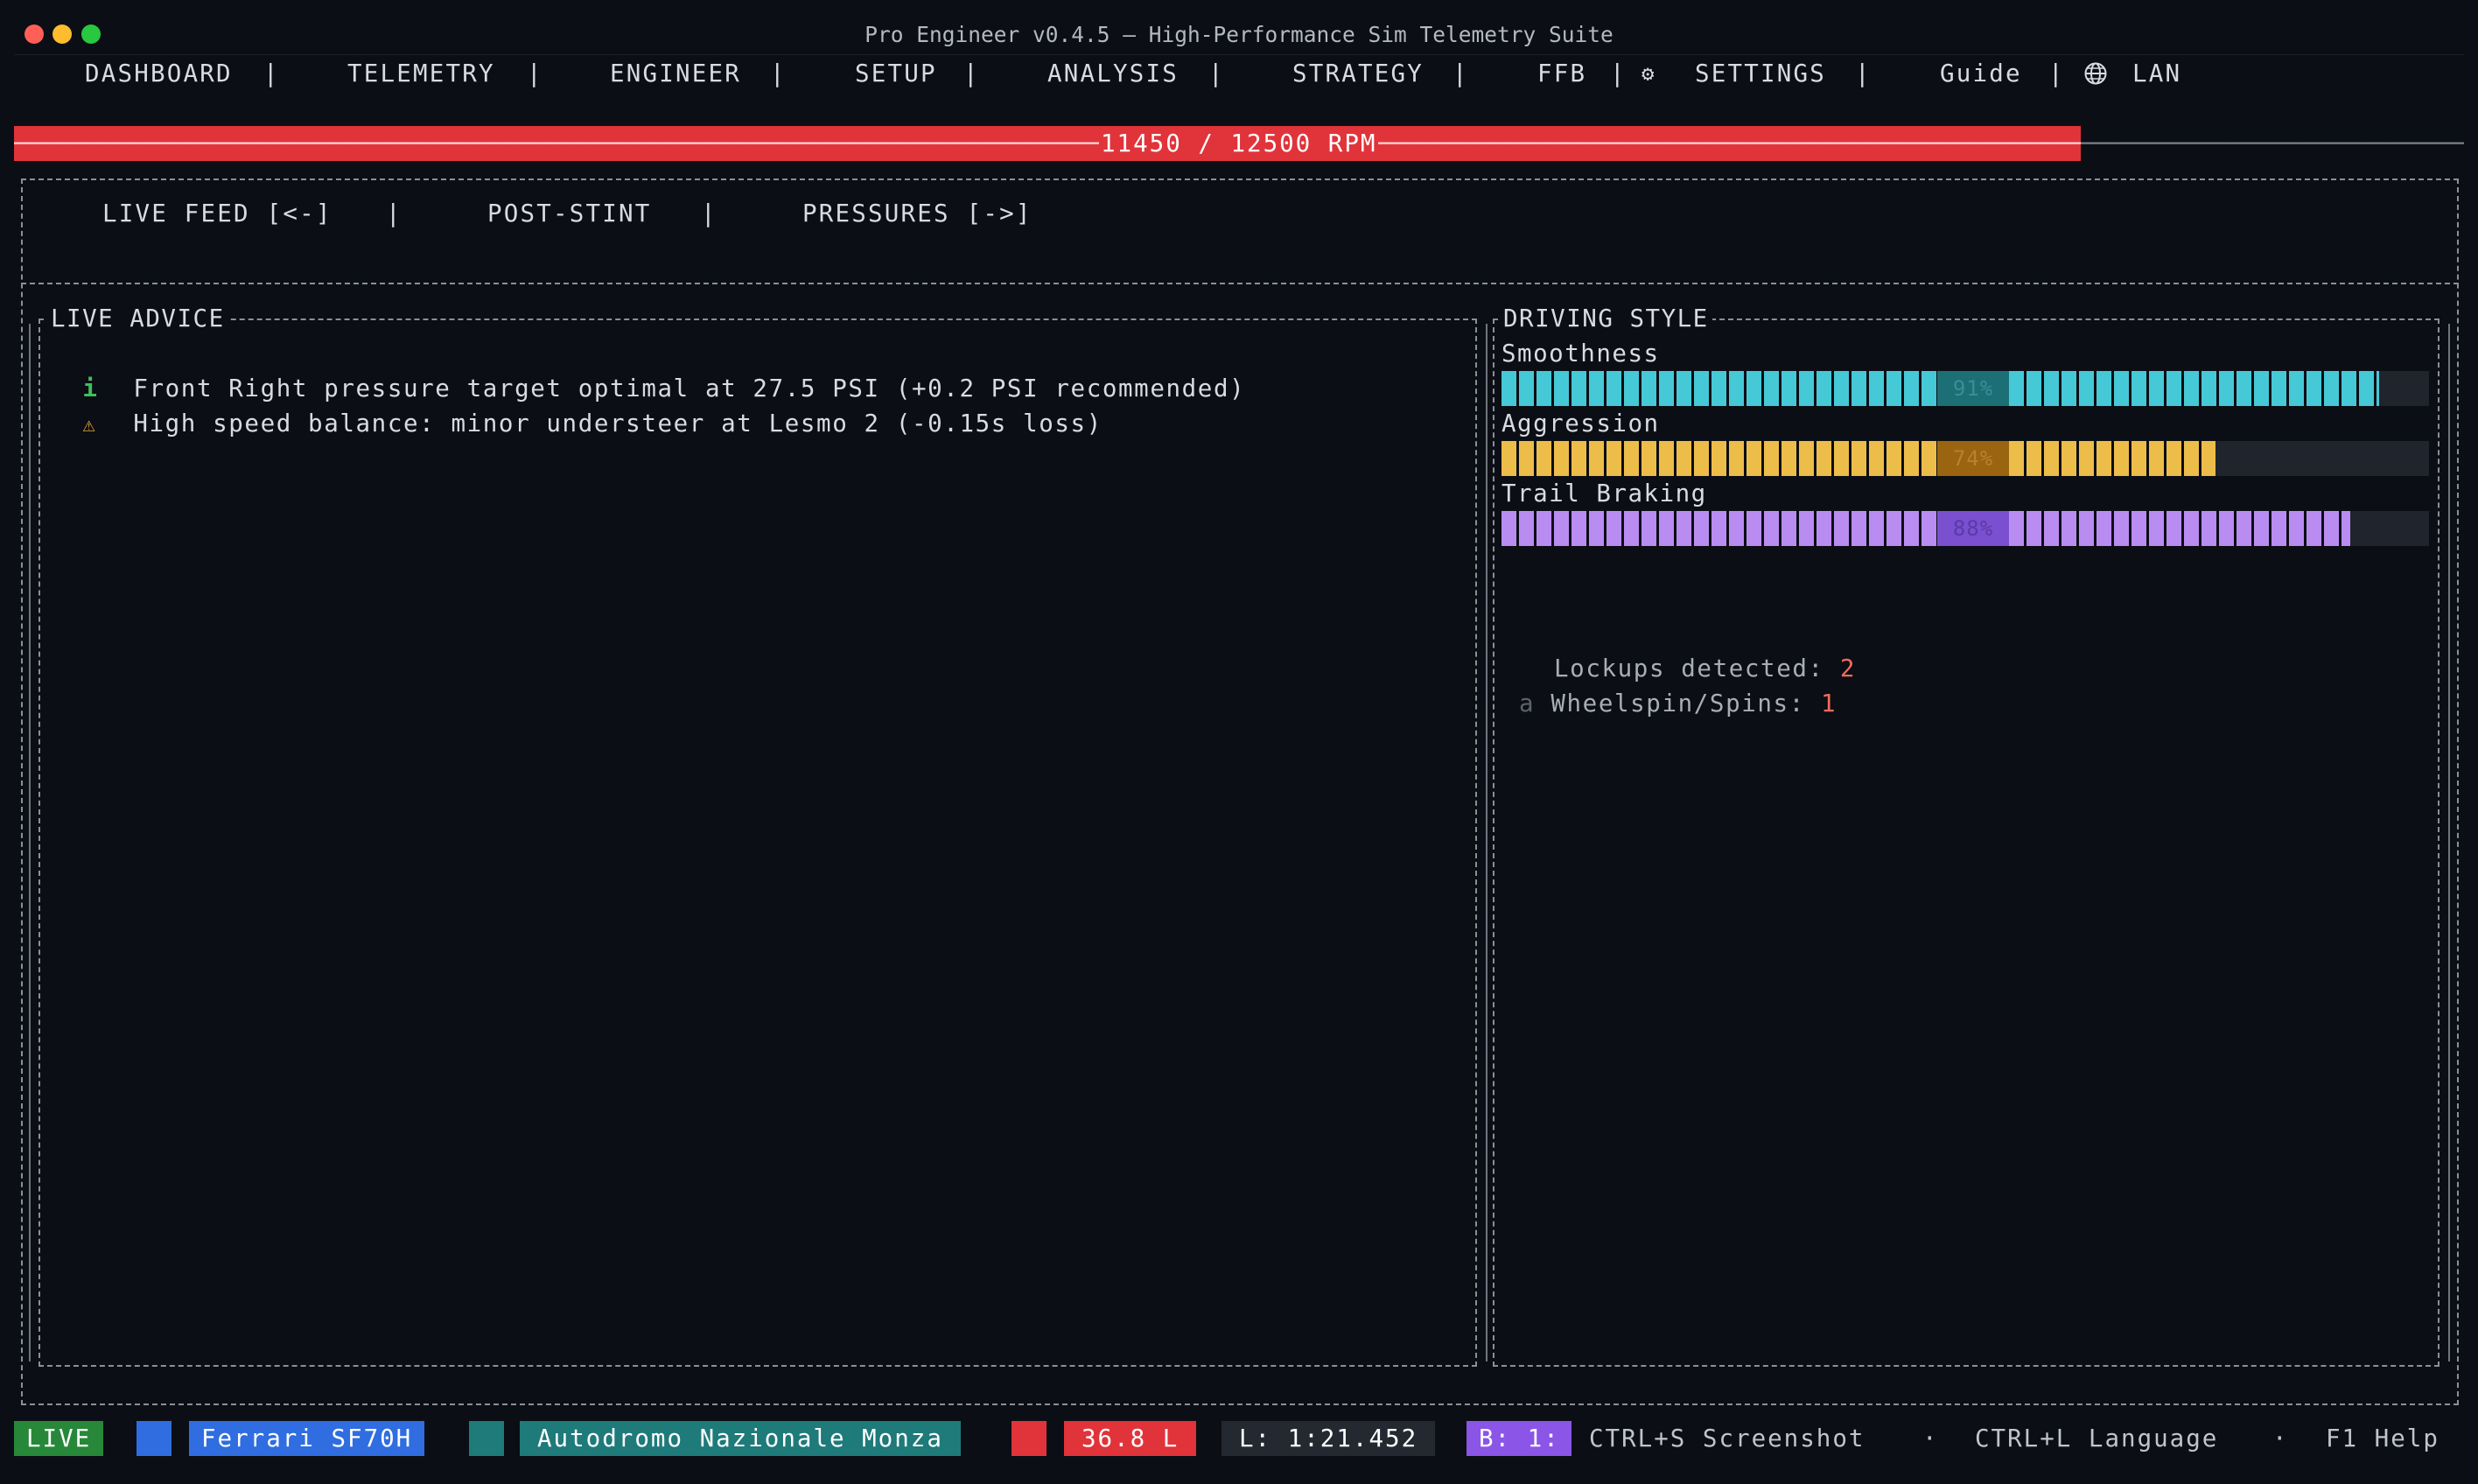 Image resolution: width=2478 pixels, height=1484 pixels. What do you see at coordinates (1561, 73) in the screenshot?
I see `menu-ffb: FFB` at bounding box center [1561, 73].